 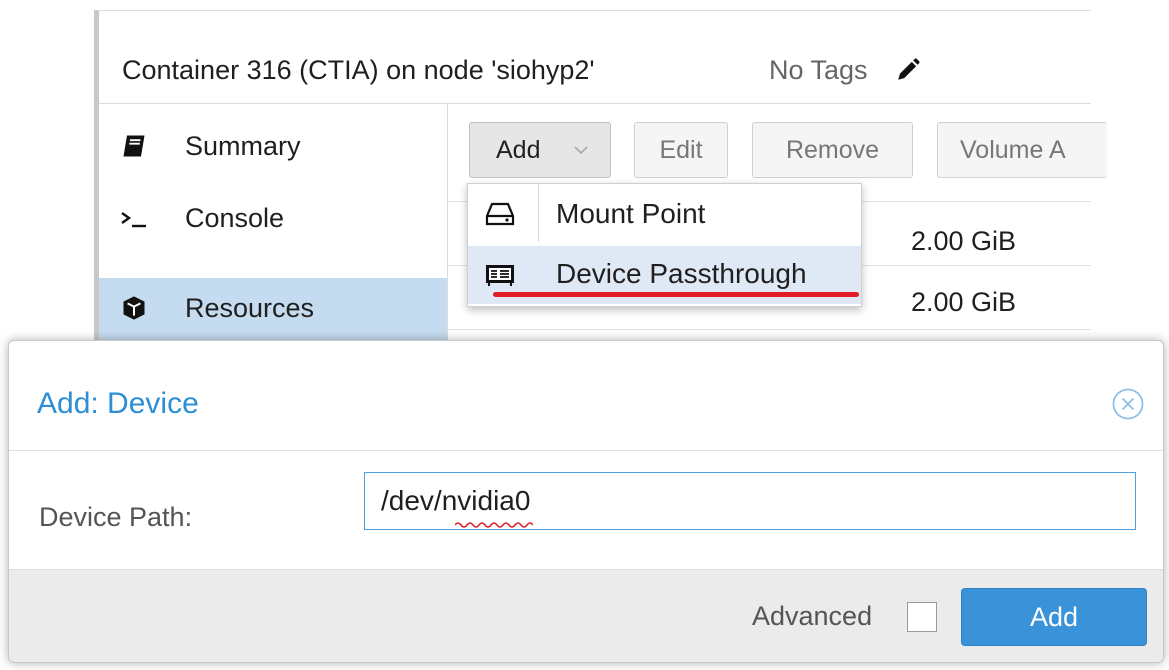 I want to click on menu-item-label: Mount Point, so click(x=631, y=213).